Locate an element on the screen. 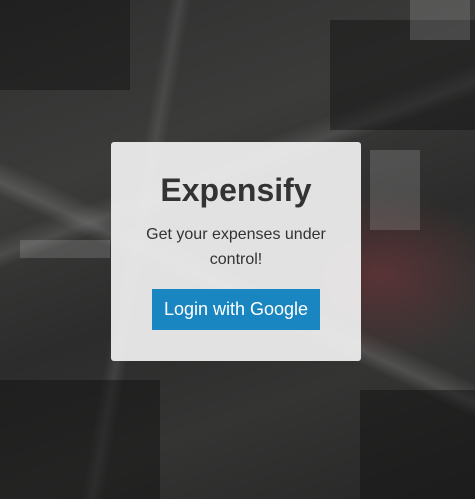 The width and height of the screenshot is (475, 499). login-with-google-button: Login with Google is located at coordinates (236, 309).